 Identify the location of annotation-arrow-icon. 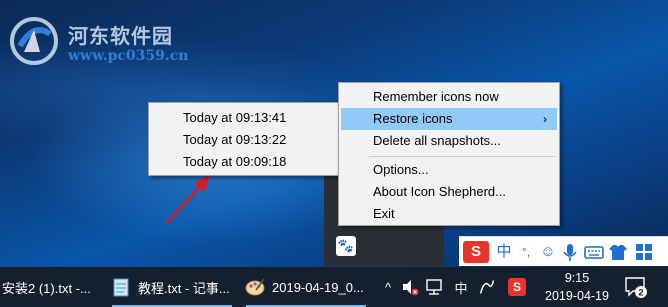
(187, 200).